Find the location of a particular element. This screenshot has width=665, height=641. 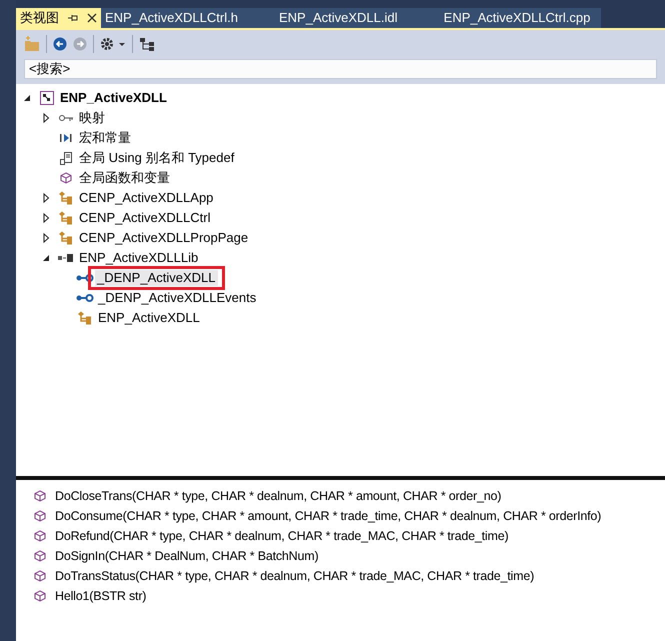

tree-item: 映射 is located at coordinates (92, 118).